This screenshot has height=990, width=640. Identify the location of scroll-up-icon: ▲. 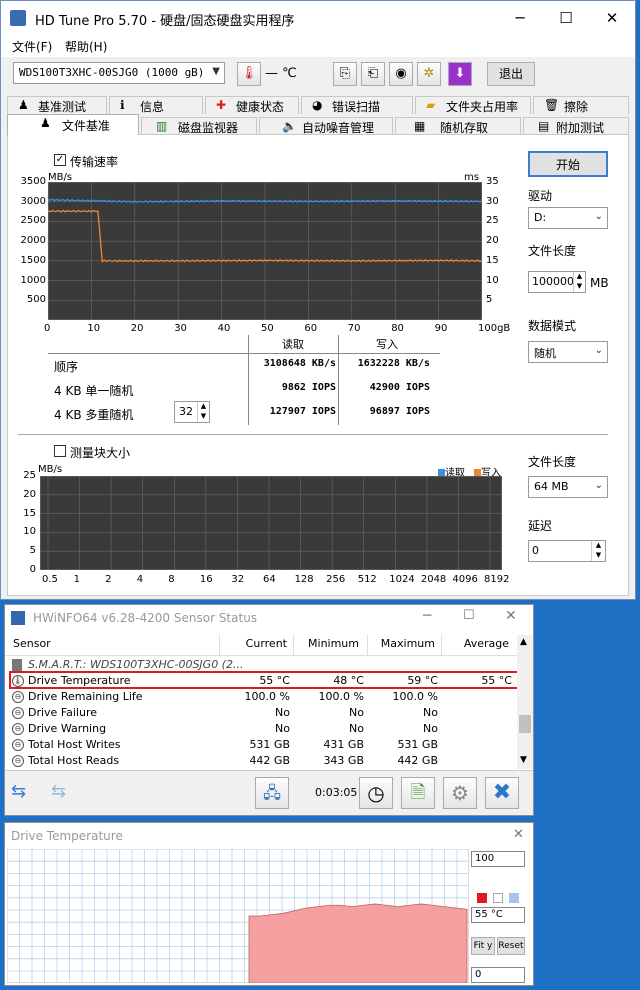
(523, 642).